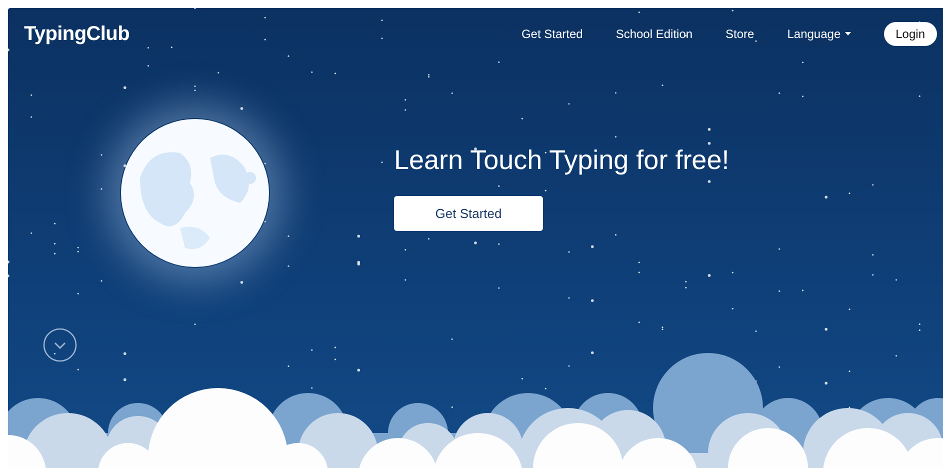 The width and height of the screenshot is (943, 468). I want to click on nav-link: Get Started, so click(552, 34).